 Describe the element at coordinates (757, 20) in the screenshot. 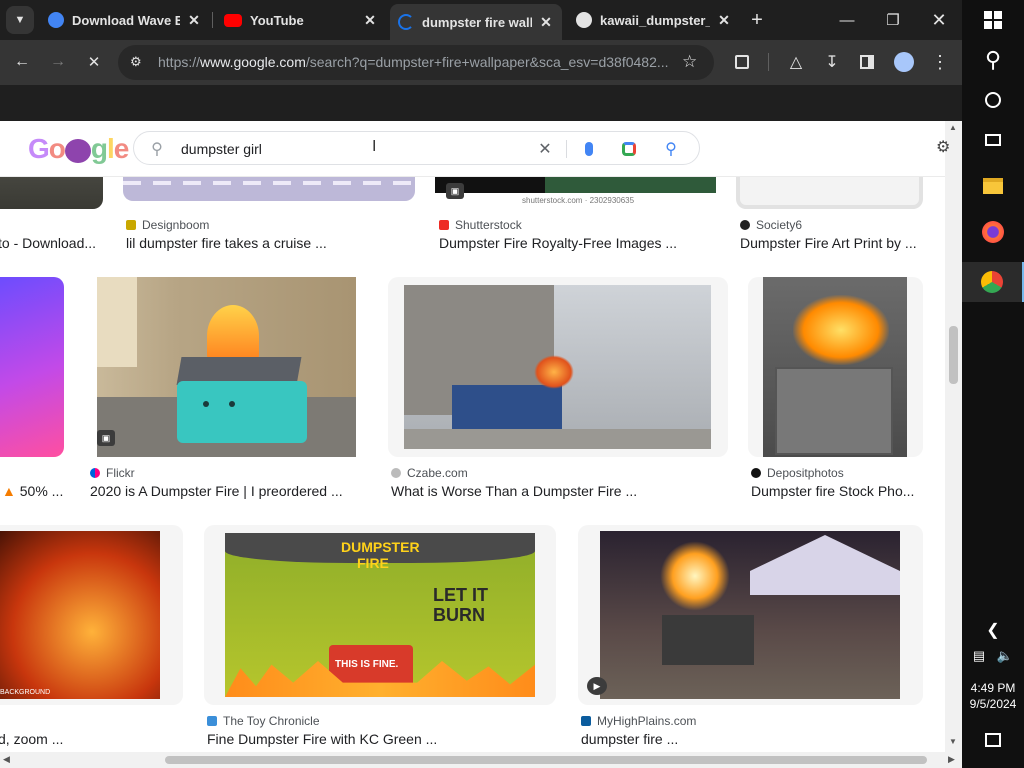

I see `new-tab-button: +` at that location.